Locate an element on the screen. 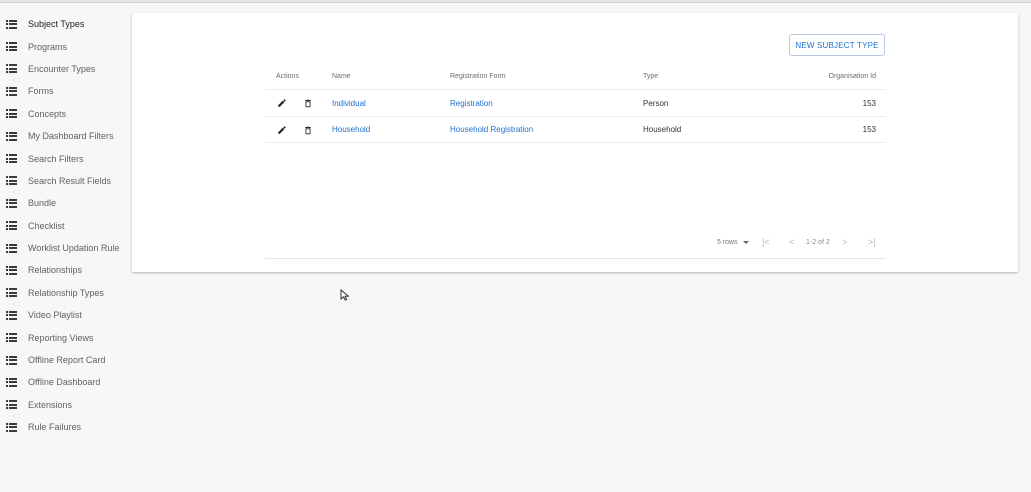  sidebar-item-label: Offline Dashboard is located at coordinates (64, 382).